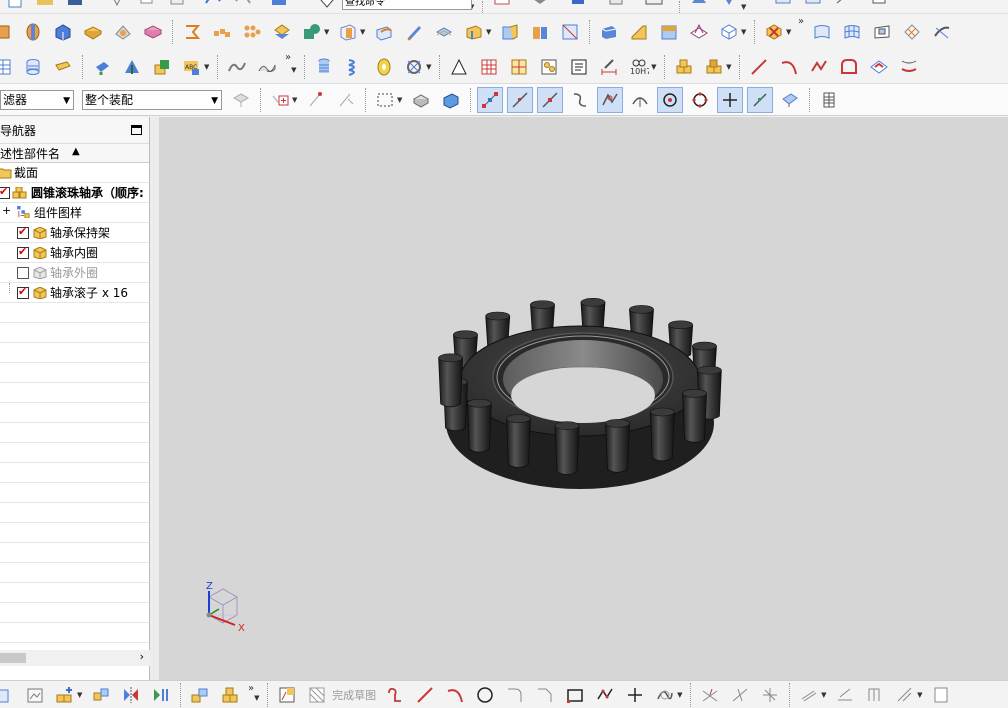 This screenshot has height=708, width=1008. Describe the element at coordinates (444, 32) in the screenshot. I see `thicken-icon` at that location.